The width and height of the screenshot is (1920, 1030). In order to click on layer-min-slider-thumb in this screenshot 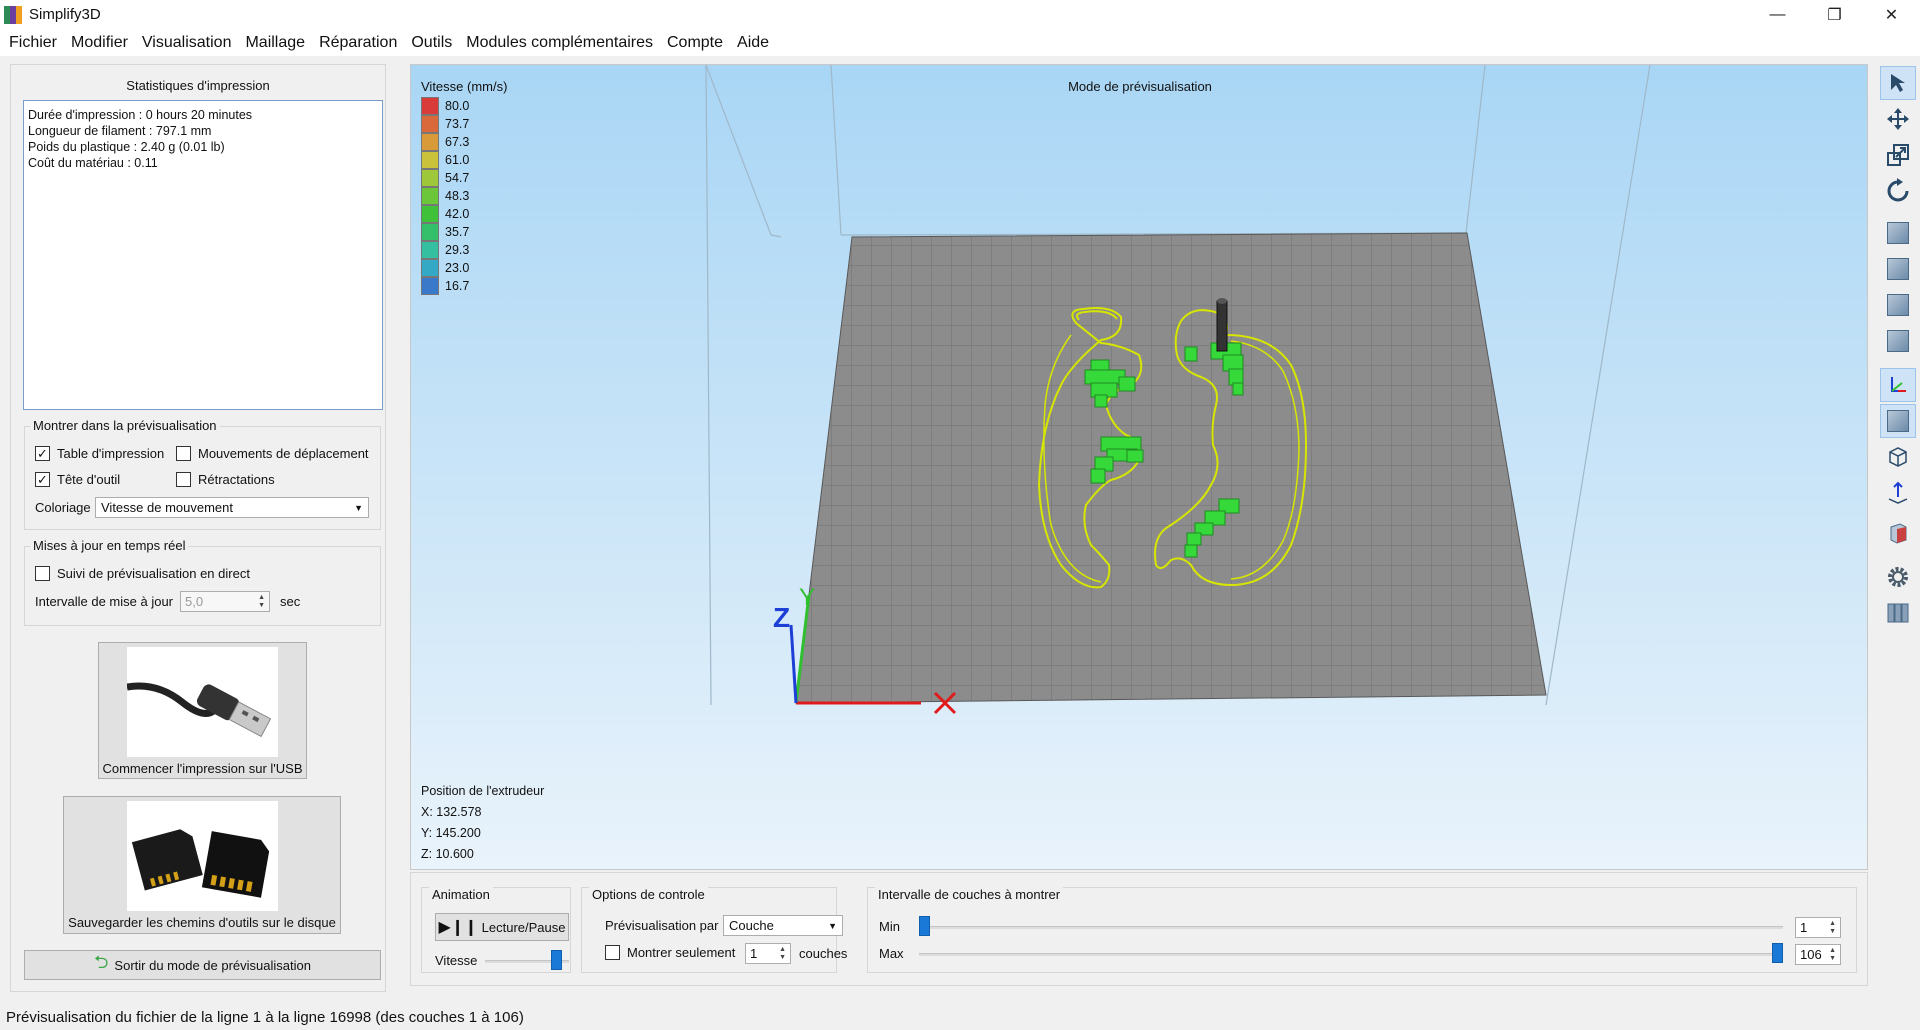, I will do `click(924, 926)`.